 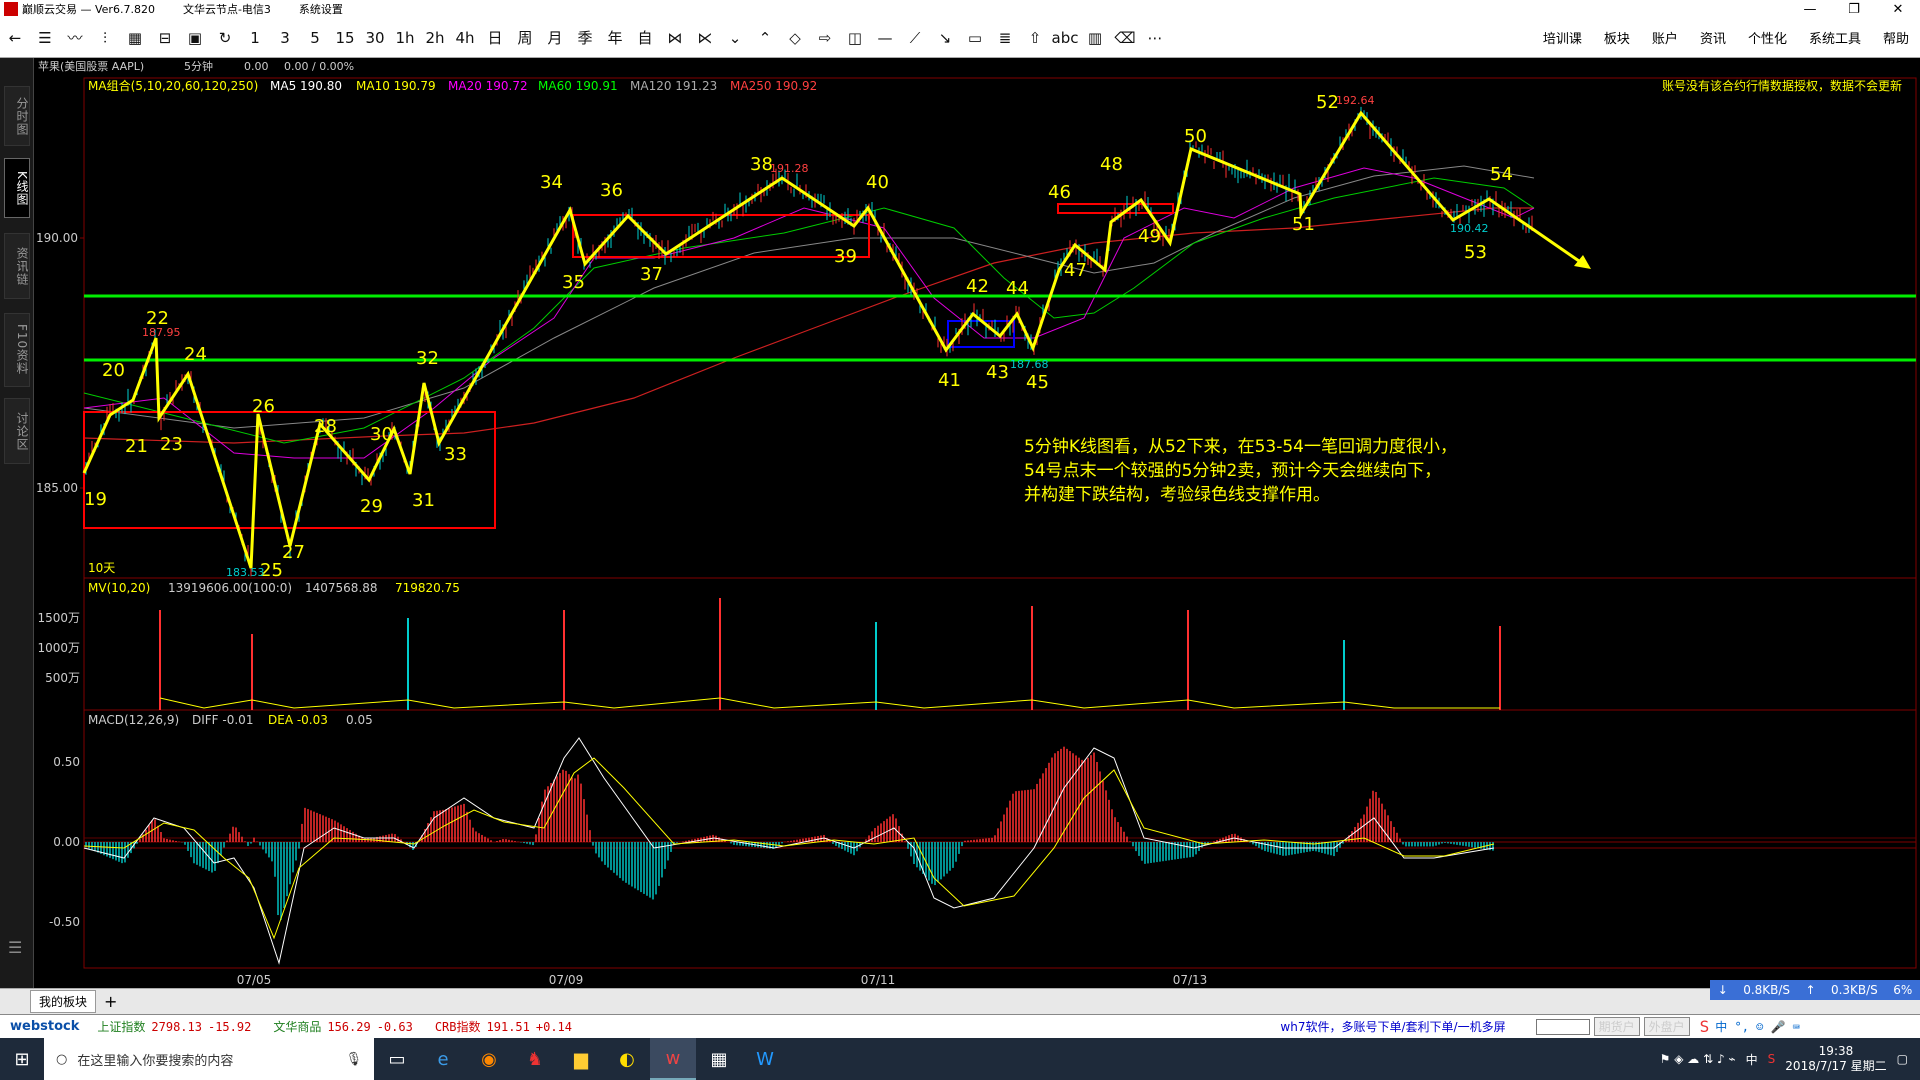 I want to click on period-quarter: 季, so click(x=585, y=38).